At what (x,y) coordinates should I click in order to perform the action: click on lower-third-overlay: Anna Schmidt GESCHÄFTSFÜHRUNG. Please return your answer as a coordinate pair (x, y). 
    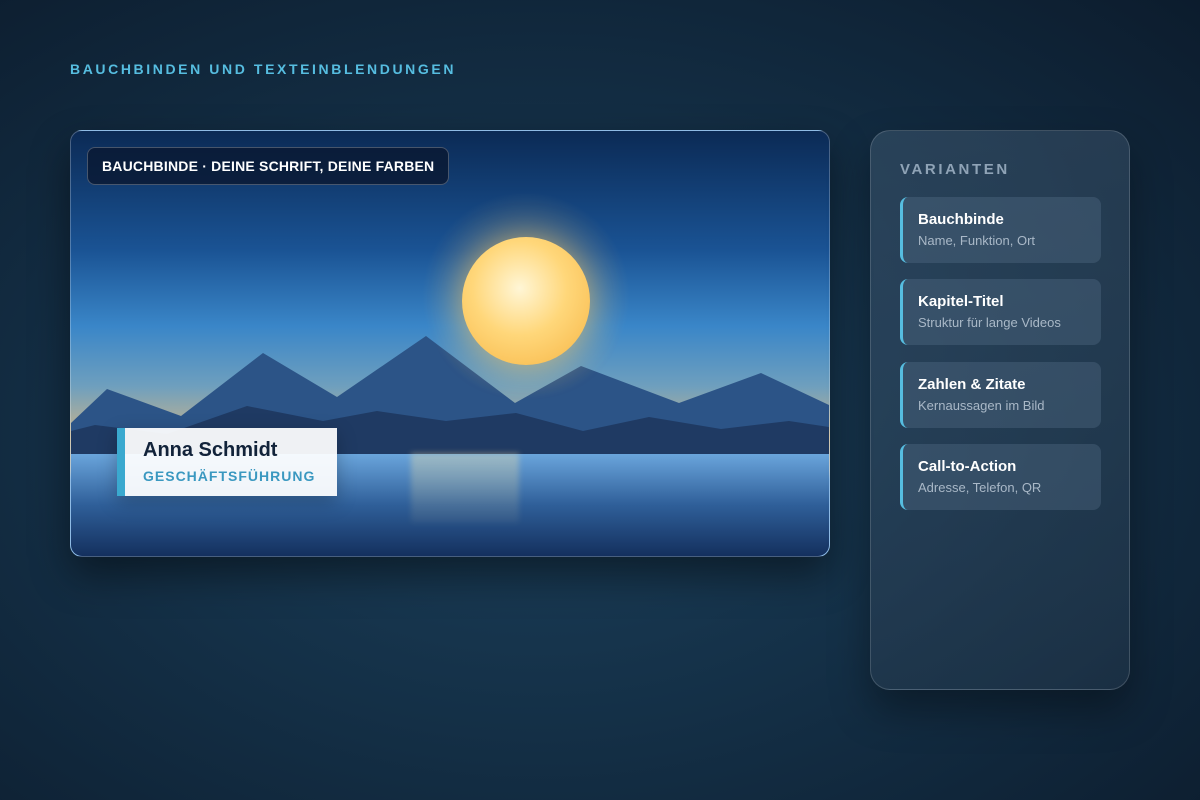
    Looking at the image, I should click on (227, 462).